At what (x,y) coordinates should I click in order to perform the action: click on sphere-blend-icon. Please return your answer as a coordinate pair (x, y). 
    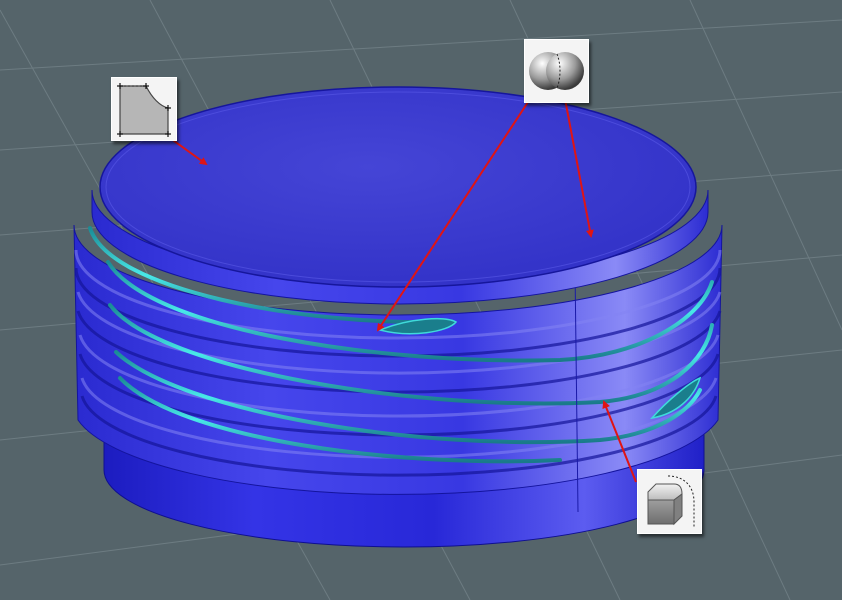
    Looking at the image, I should click on (556, 71).